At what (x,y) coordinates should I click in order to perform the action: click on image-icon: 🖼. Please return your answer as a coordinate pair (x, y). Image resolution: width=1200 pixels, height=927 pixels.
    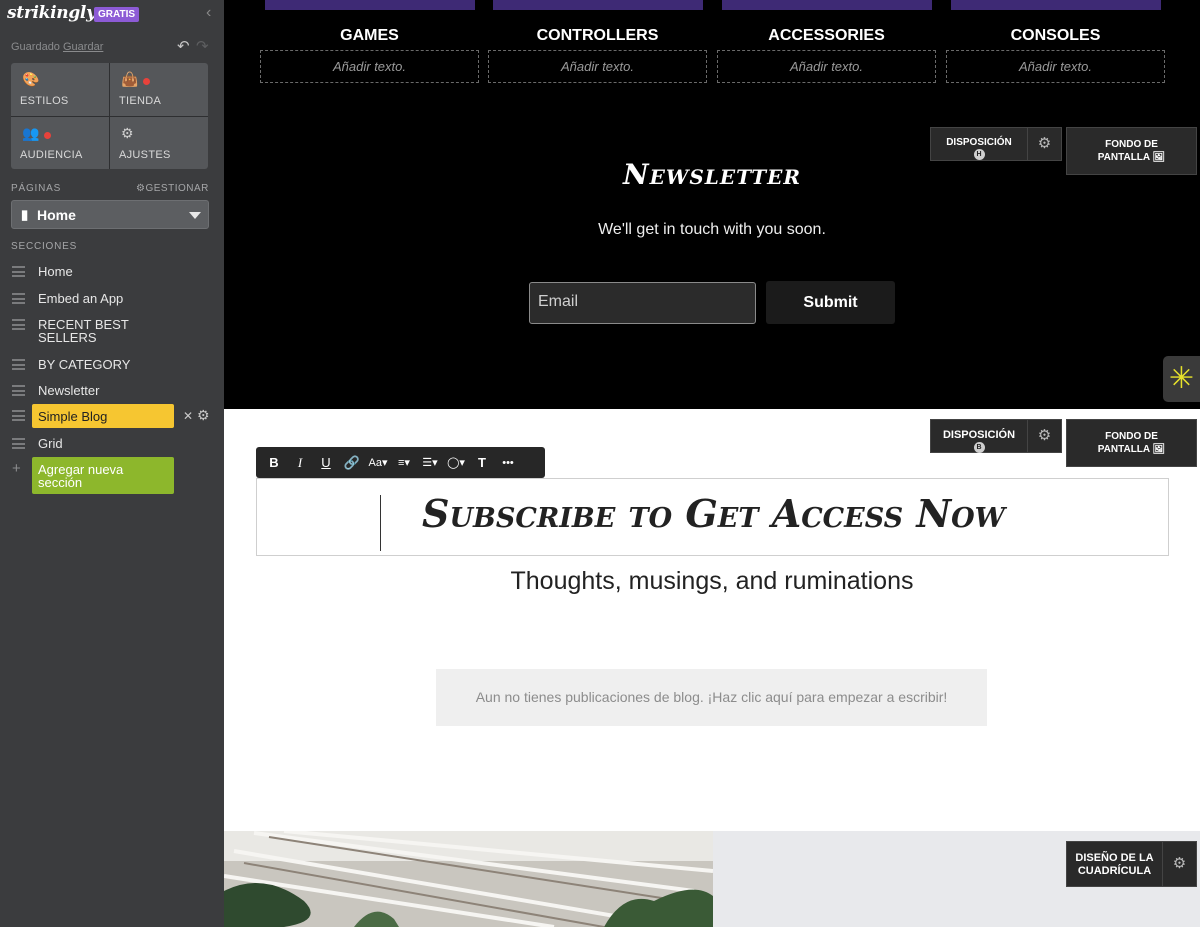
    Looking at the image, I should click on (1159, 449).